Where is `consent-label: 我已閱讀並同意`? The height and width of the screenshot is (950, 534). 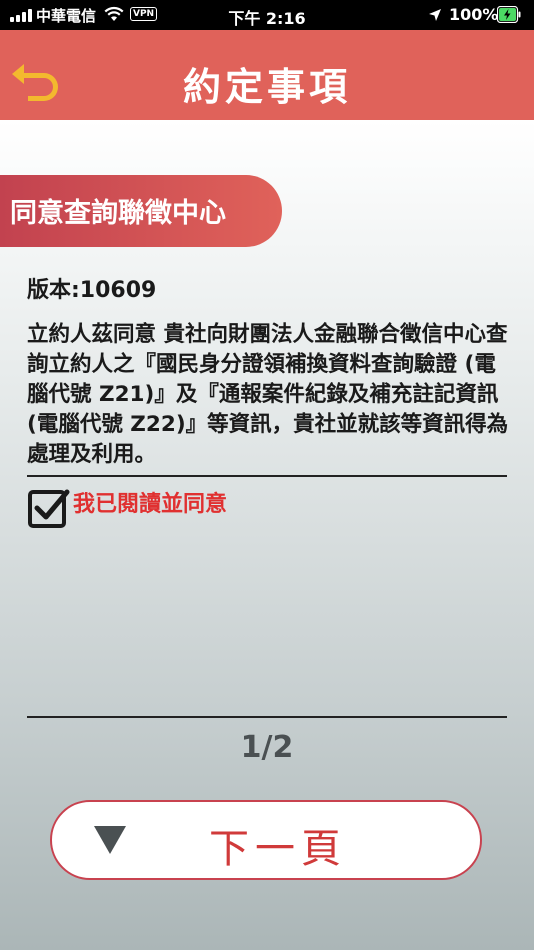
consent-label: 我已閱讀並同意 is located at coordinates (150, 502).